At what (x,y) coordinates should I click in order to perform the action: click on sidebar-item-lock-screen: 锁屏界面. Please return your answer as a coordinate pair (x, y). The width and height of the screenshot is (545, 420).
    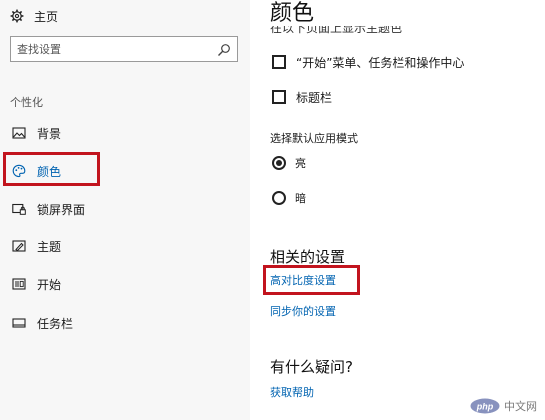
    Looking at the image, I should click on (48, 209).